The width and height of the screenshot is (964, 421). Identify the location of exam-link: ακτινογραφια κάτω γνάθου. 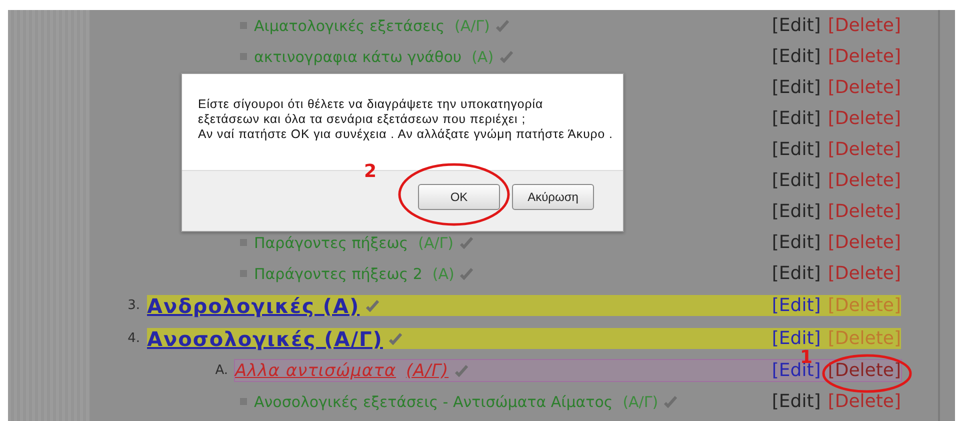
(358, 57).